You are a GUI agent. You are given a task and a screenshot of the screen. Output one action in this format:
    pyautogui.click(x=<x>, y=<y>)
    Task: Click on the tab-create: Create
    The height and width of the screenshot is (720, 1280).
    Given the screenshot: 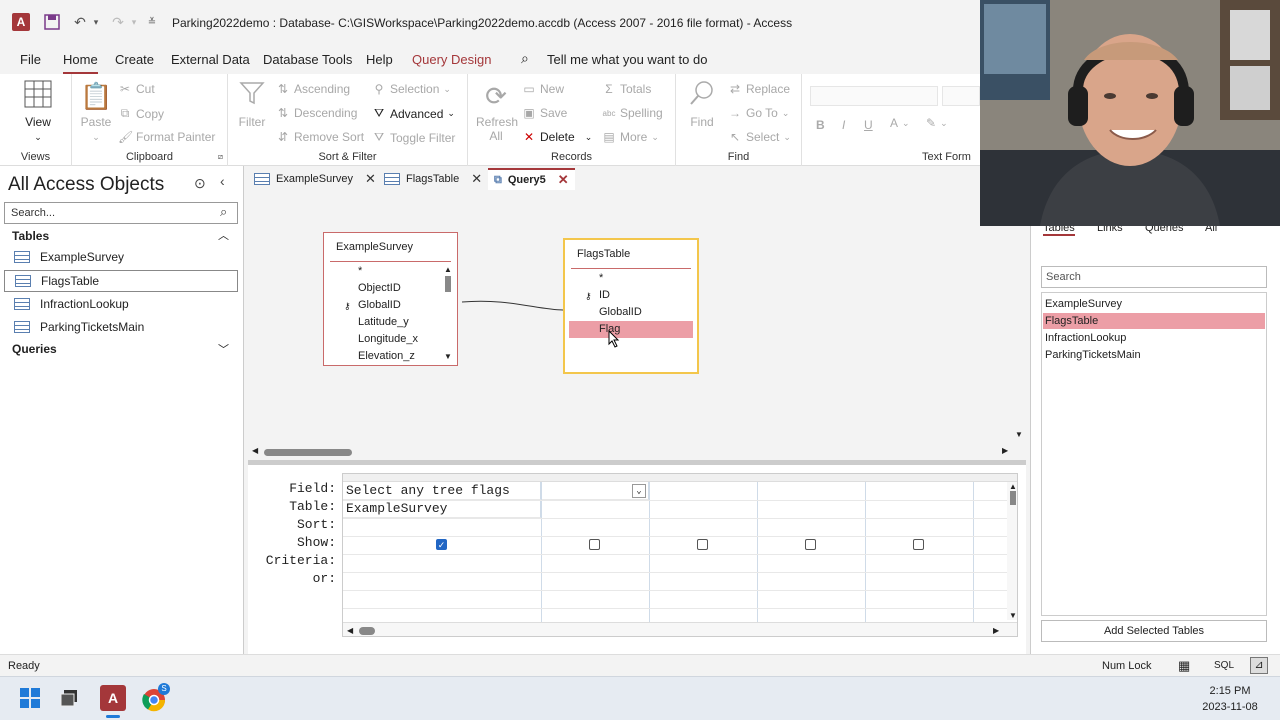 What is the action you would take?
    pyautogui.click(x=134, y=59)
    